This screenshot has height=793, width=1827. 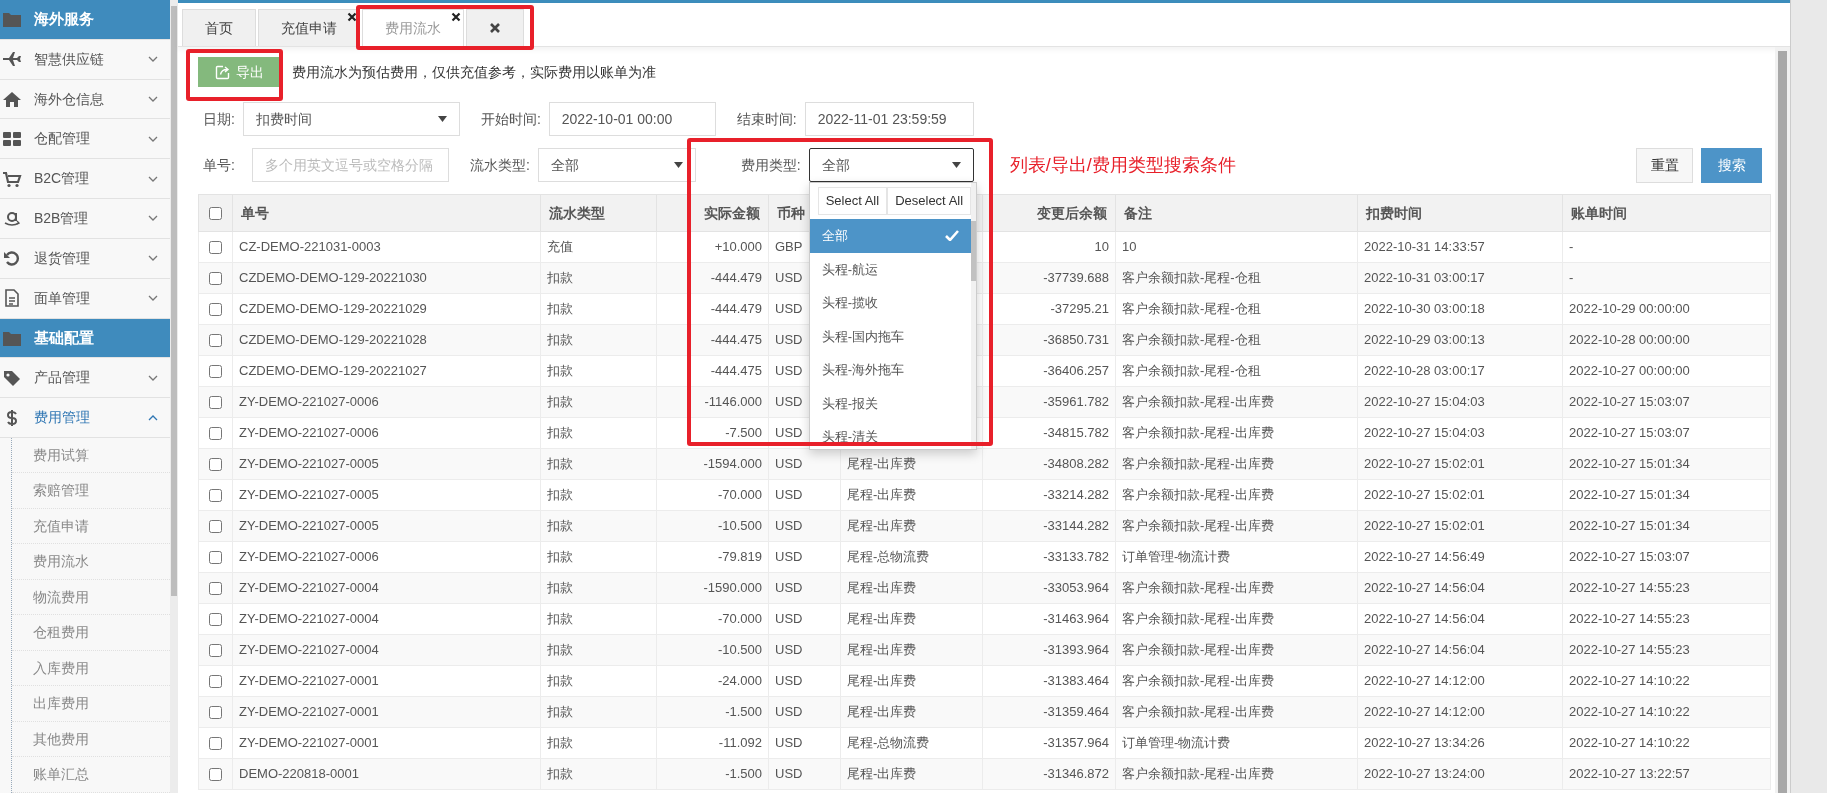 What do you see at coordinates (598, 213) in the screenshot?
I see `column-header: 流水类型` at bounding box center [598, 213].